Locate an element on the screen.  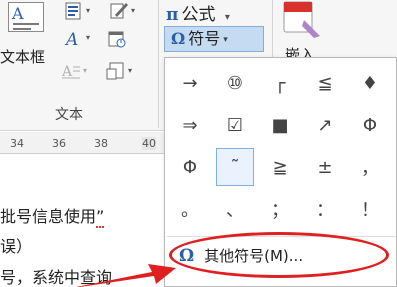
date-time-icon is located at coordinates (117, 39).